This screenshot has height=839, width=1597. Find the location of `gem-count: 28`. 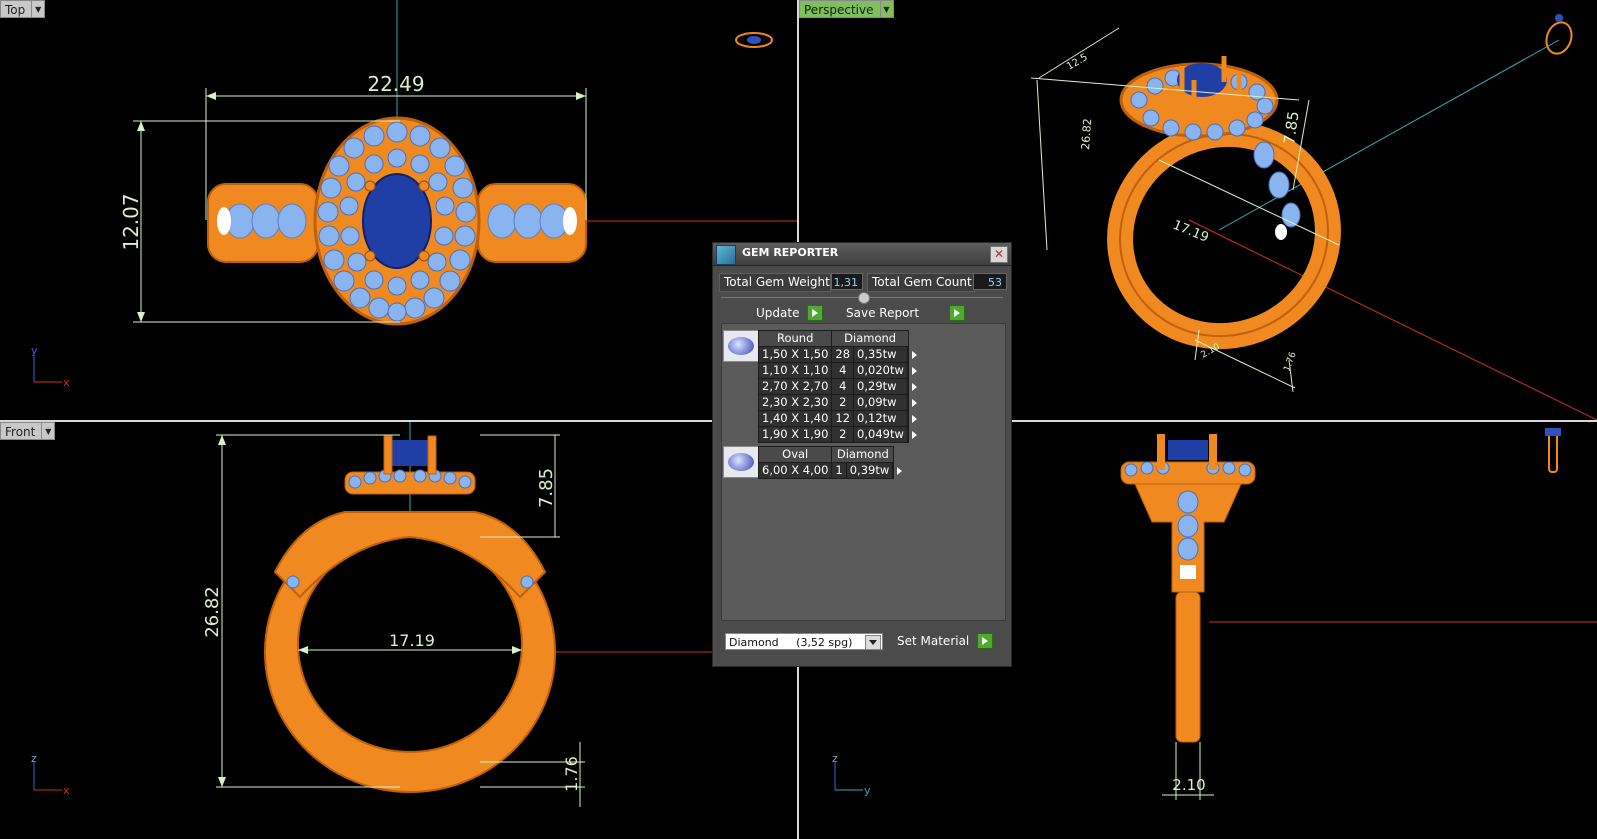

gem-count: 28 is located at coordinates (843, 354).